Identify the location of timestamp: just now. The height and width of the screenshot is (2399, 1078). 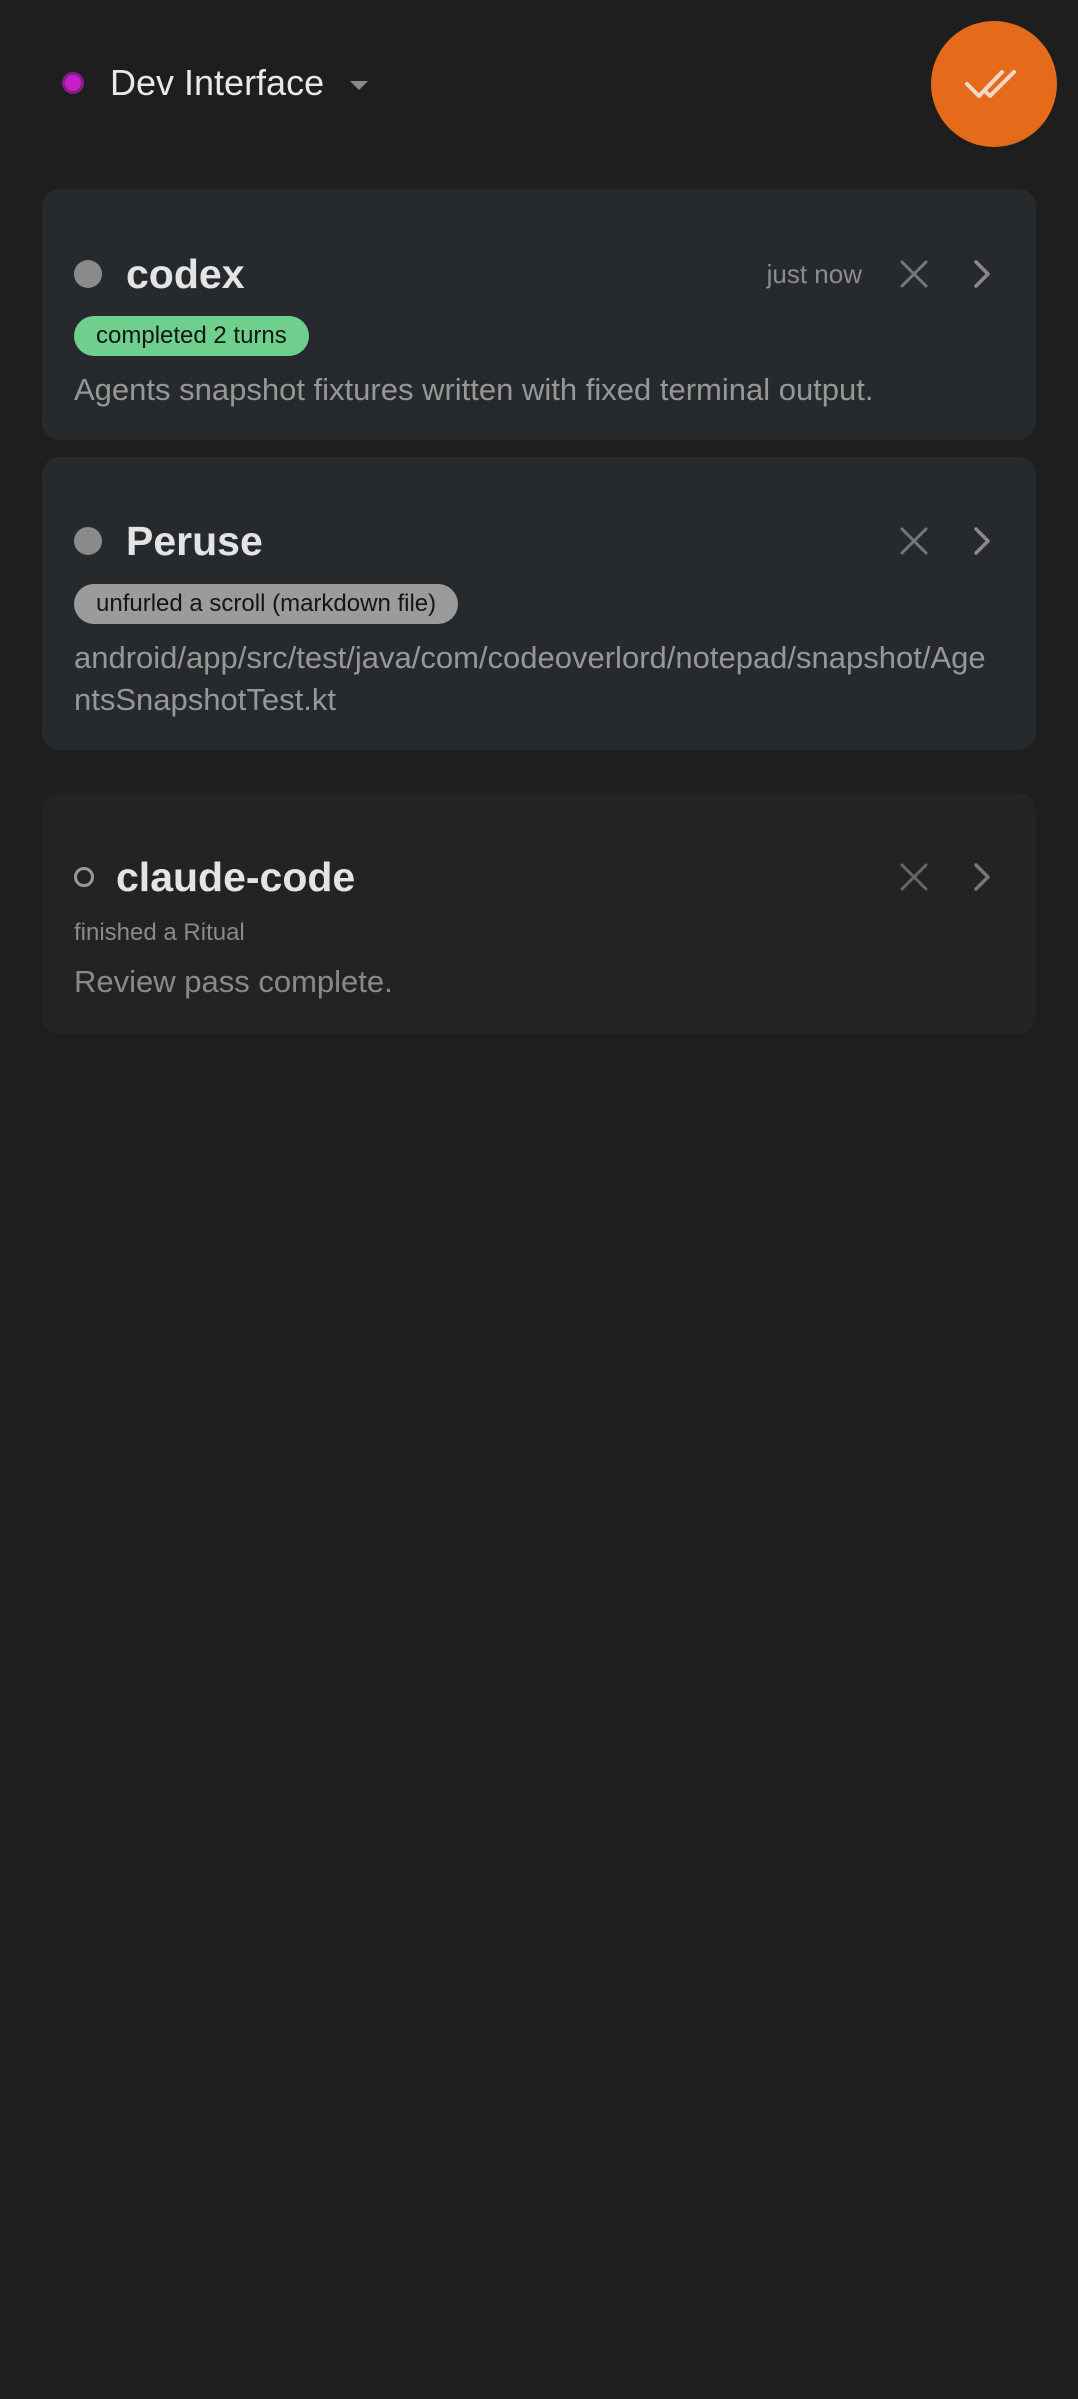
(814, 273).